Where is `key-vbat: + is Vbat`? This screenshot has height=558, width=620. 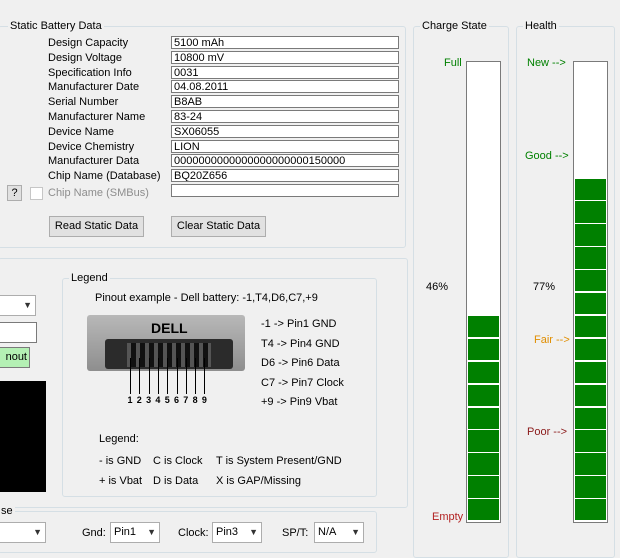
key-vbat: + is Vbat is located at coordinates (121, 481).